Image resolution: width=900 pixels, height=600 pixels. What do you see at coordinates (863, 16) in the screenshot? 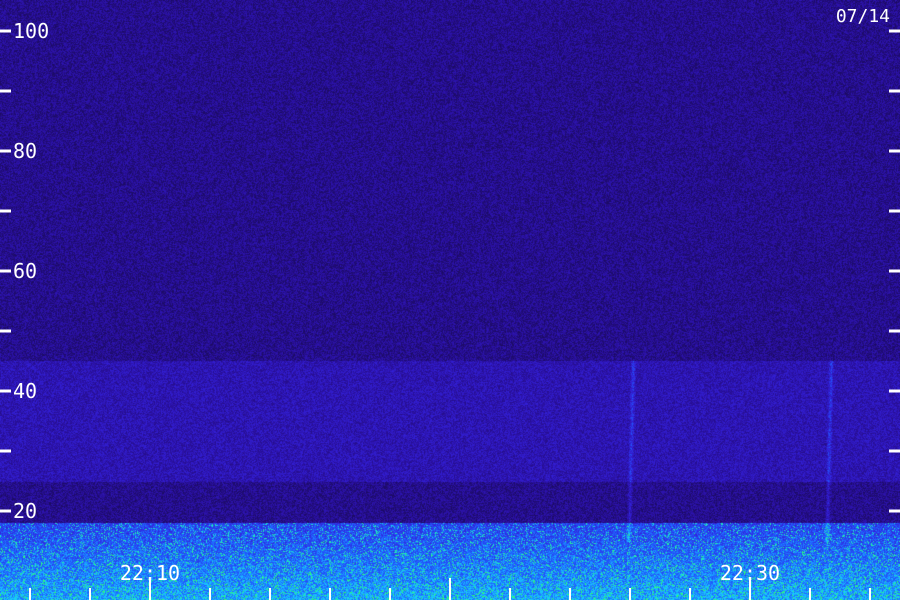
I see `date-label: 07/14` at bounding box center [863, 16].